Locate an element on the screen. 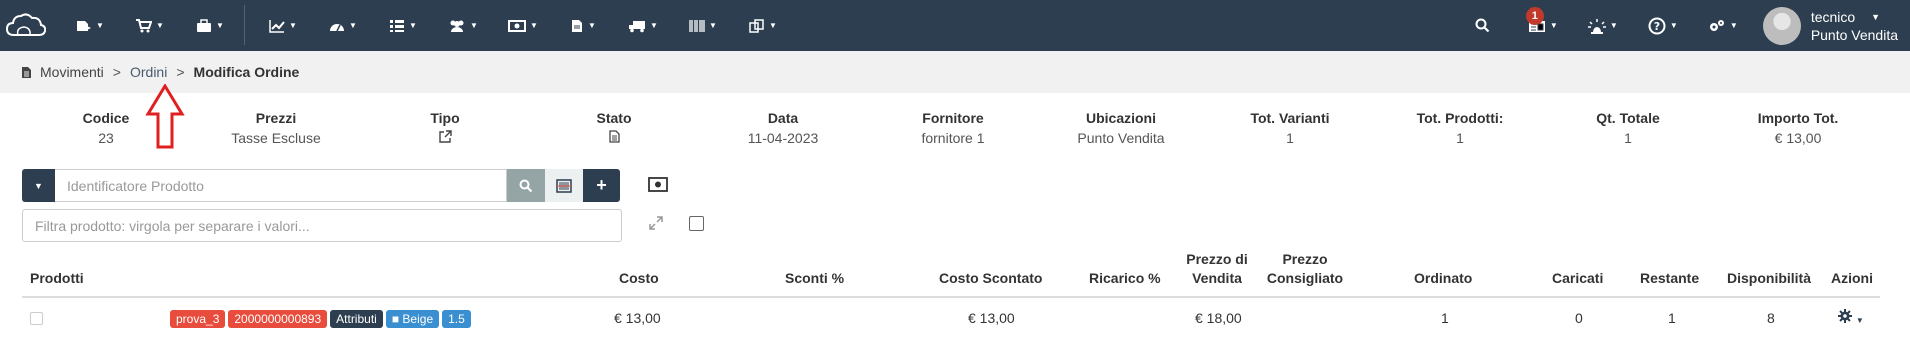  breadcrumb-ordini: Ordini is located at coordinates (148, 72).